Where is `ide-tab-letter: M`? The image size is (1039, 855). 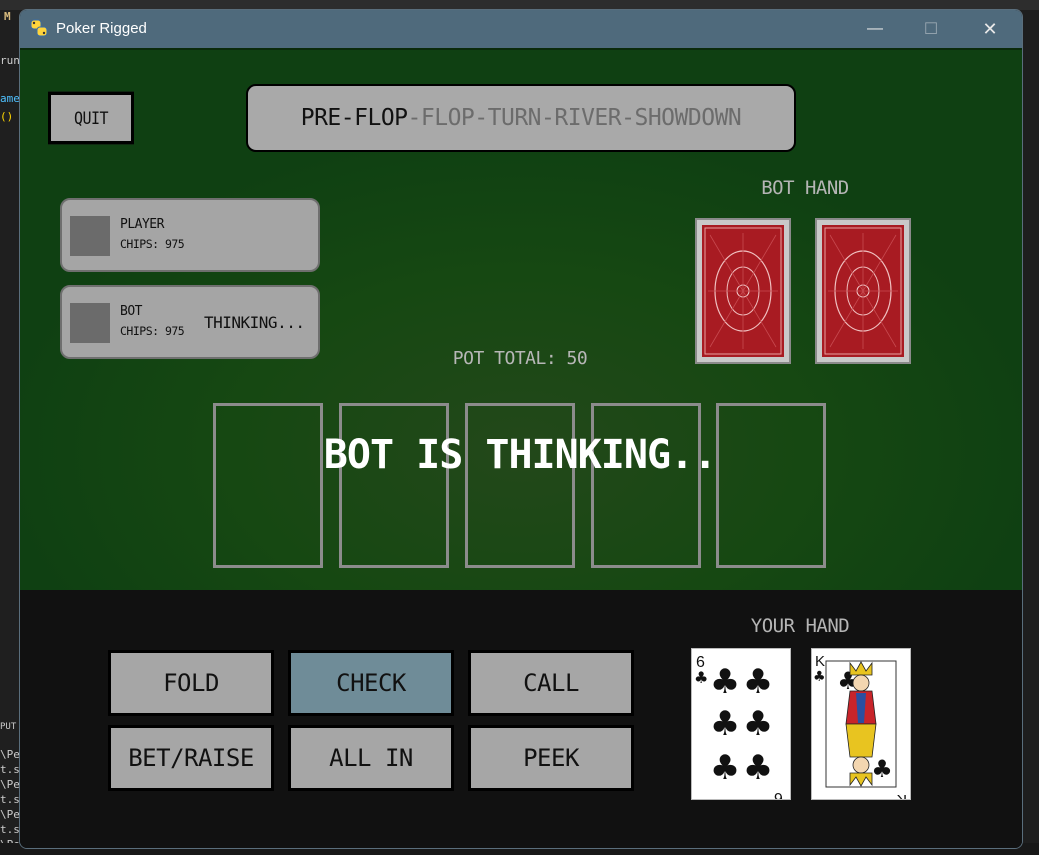 ide-tab-letter: M is located at coordinates (7, 16).